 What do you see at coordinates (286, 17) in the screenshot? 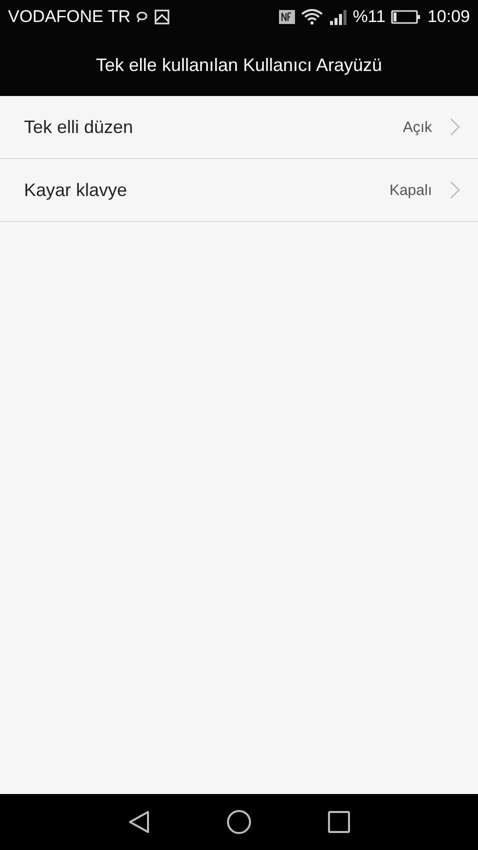
I see `nfc-icon` at bounding box center [286, 17].